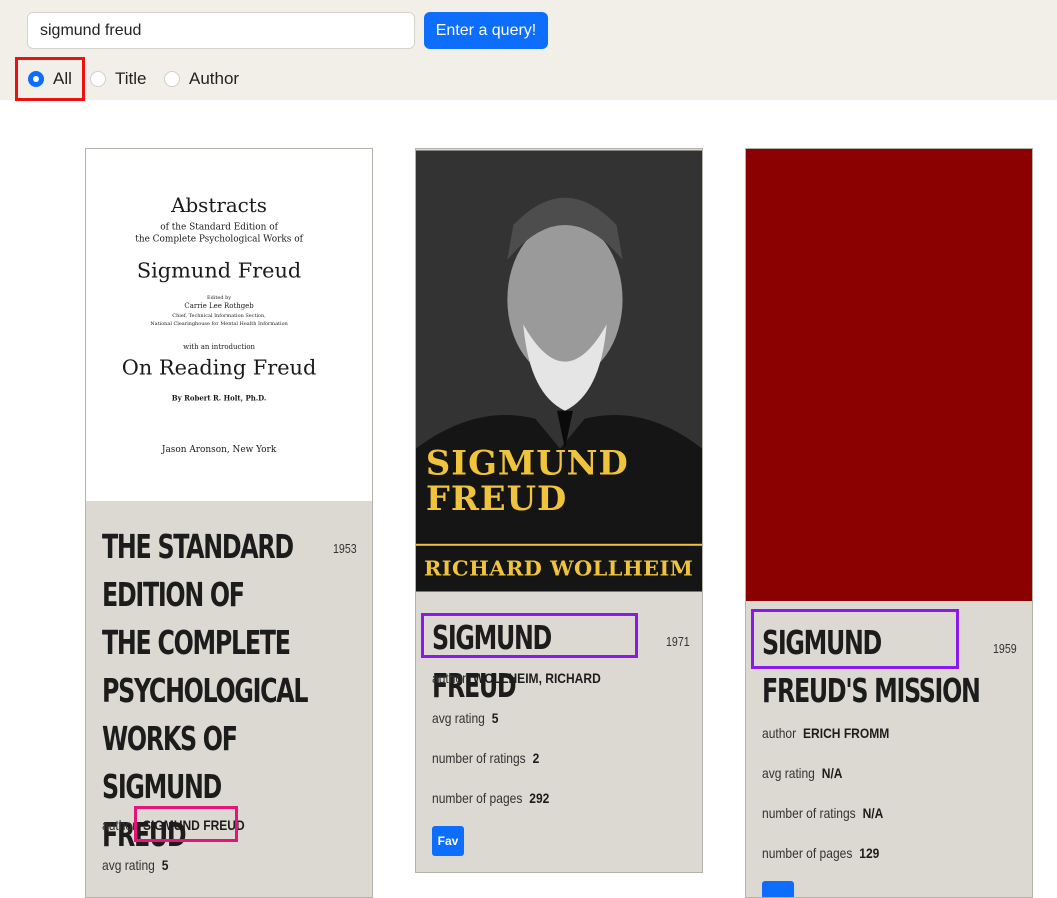 The image size is (1057, 898). What do you see at coordinates (889, 375) in the screenshot?
I see `book-cover-image` at bounding box center [889, 375].